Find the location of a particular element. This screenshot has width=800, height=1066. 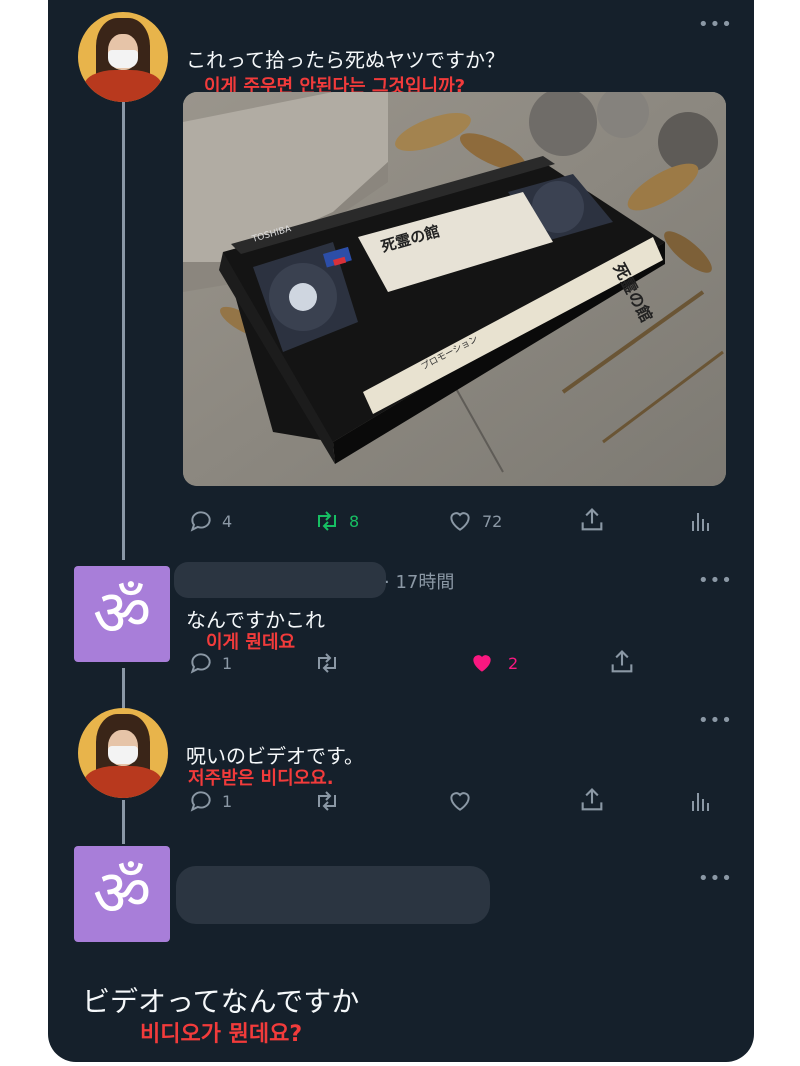

like-button: 2 is located at coordinates (493, 663).